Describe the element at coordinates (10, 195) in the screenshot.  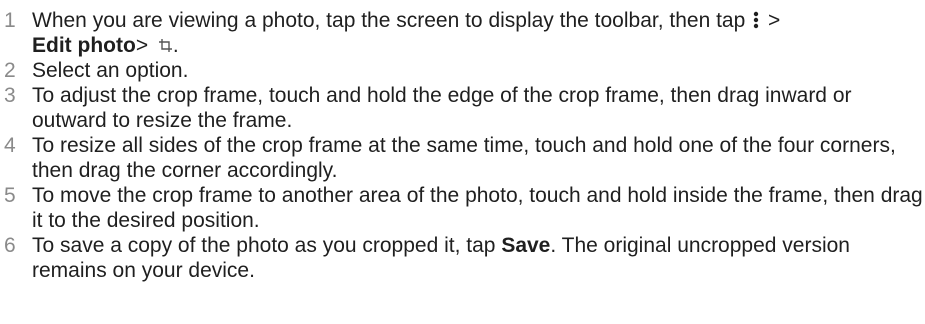
I see `step-number: 5` at that location.